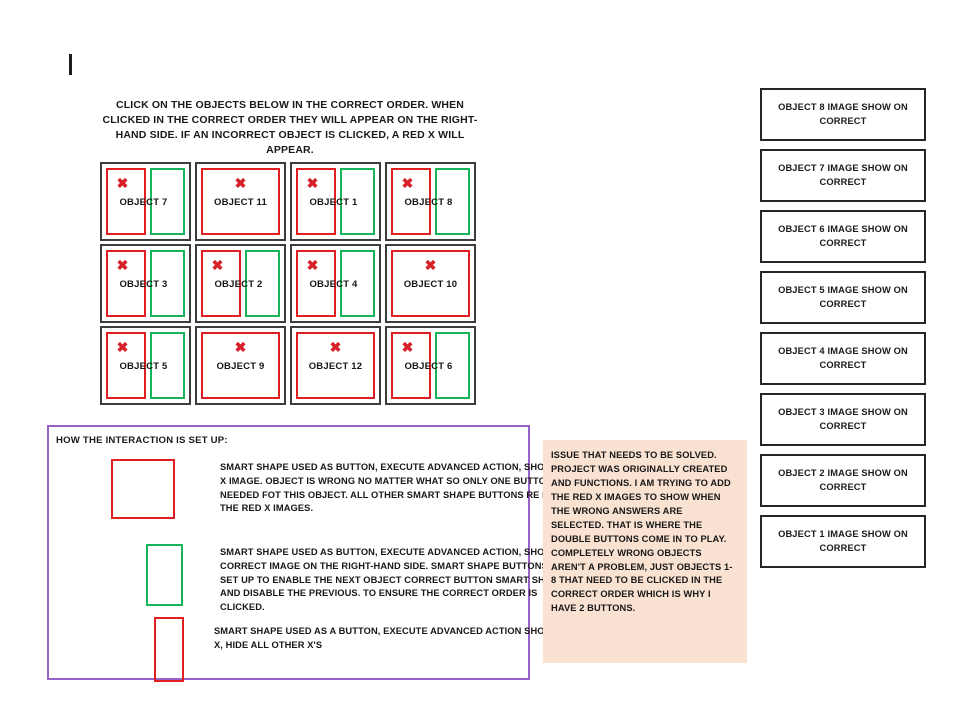  What do you see at coordinates (843, 541) in the screenshot?
I see `correct-image-placeholder: OBJECT 1 IMAGE SHOW ON CORRECT` at bounding box center [843, 541].